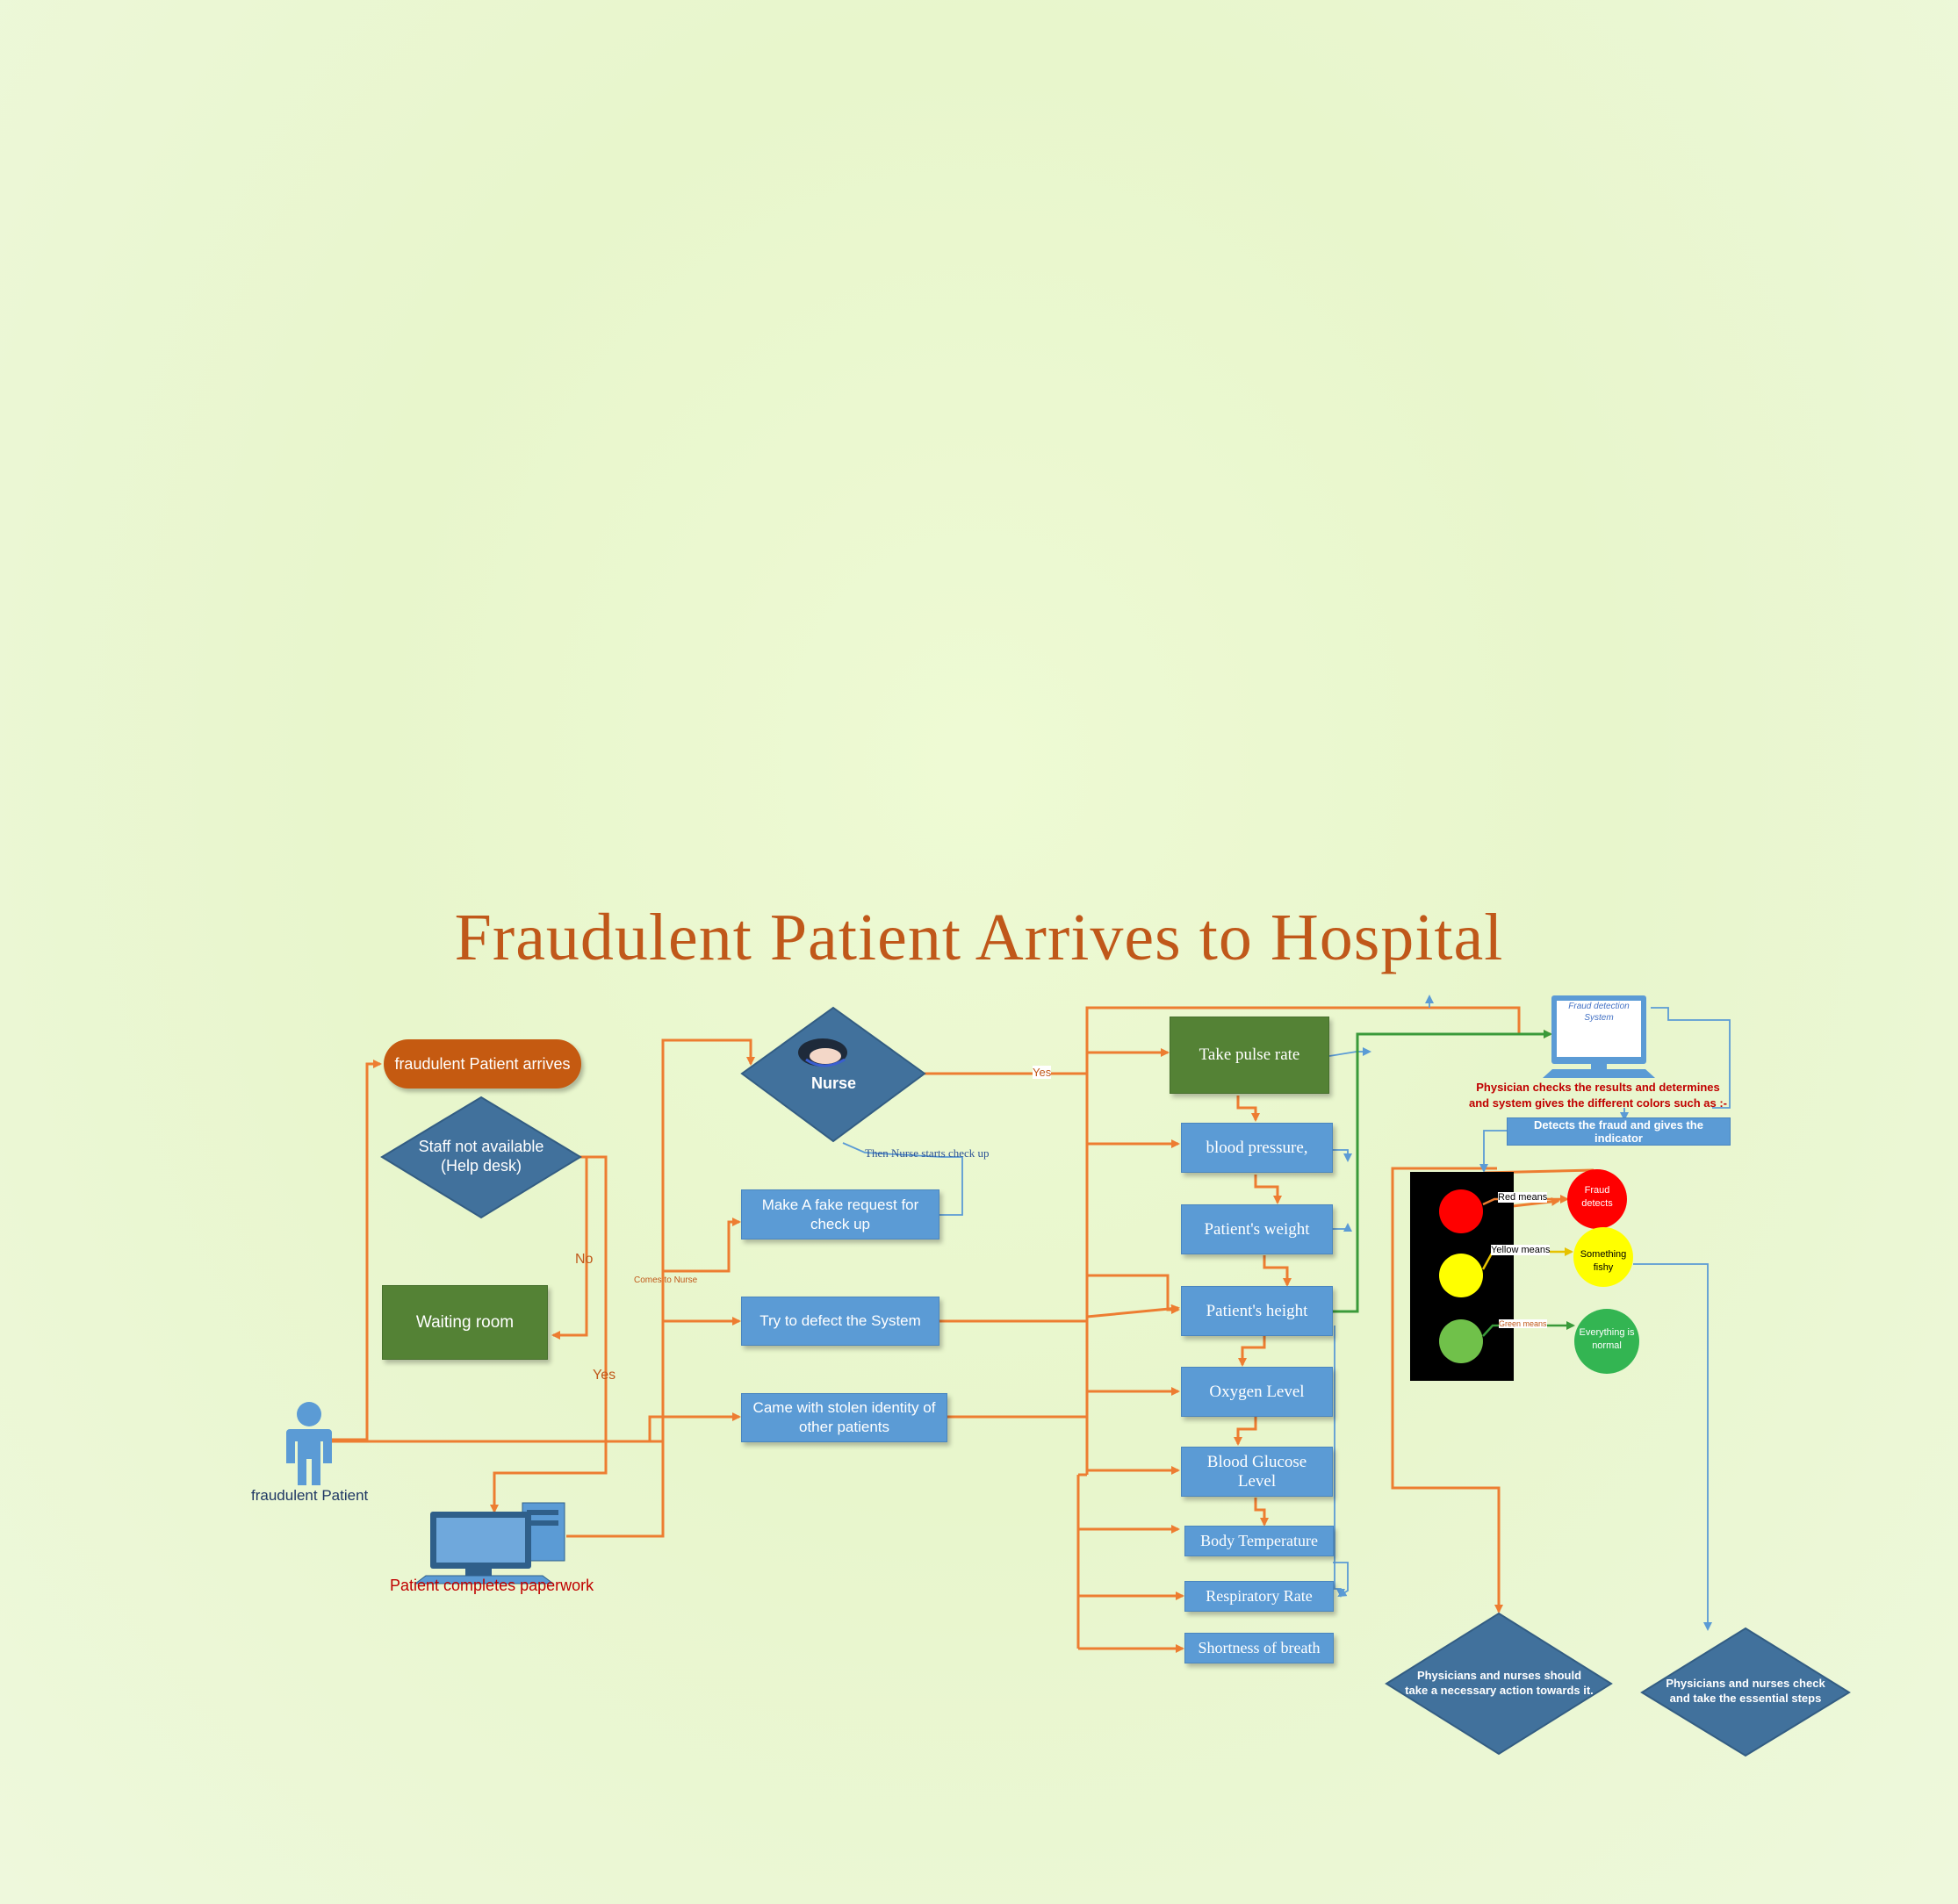 Image resolution: width=1958 pixels, height=1904 pixels. I want to click on check-oxygen-box: Oxygen Level, so click(1257, 1392).